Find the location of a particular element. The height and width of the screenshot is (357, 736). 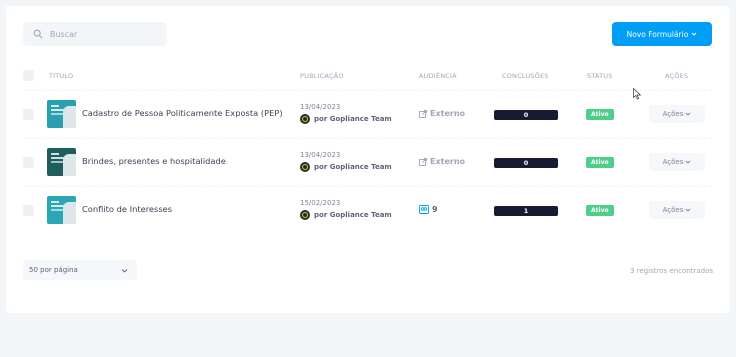

select-all-checkbox is located at coordinates (28, 75).